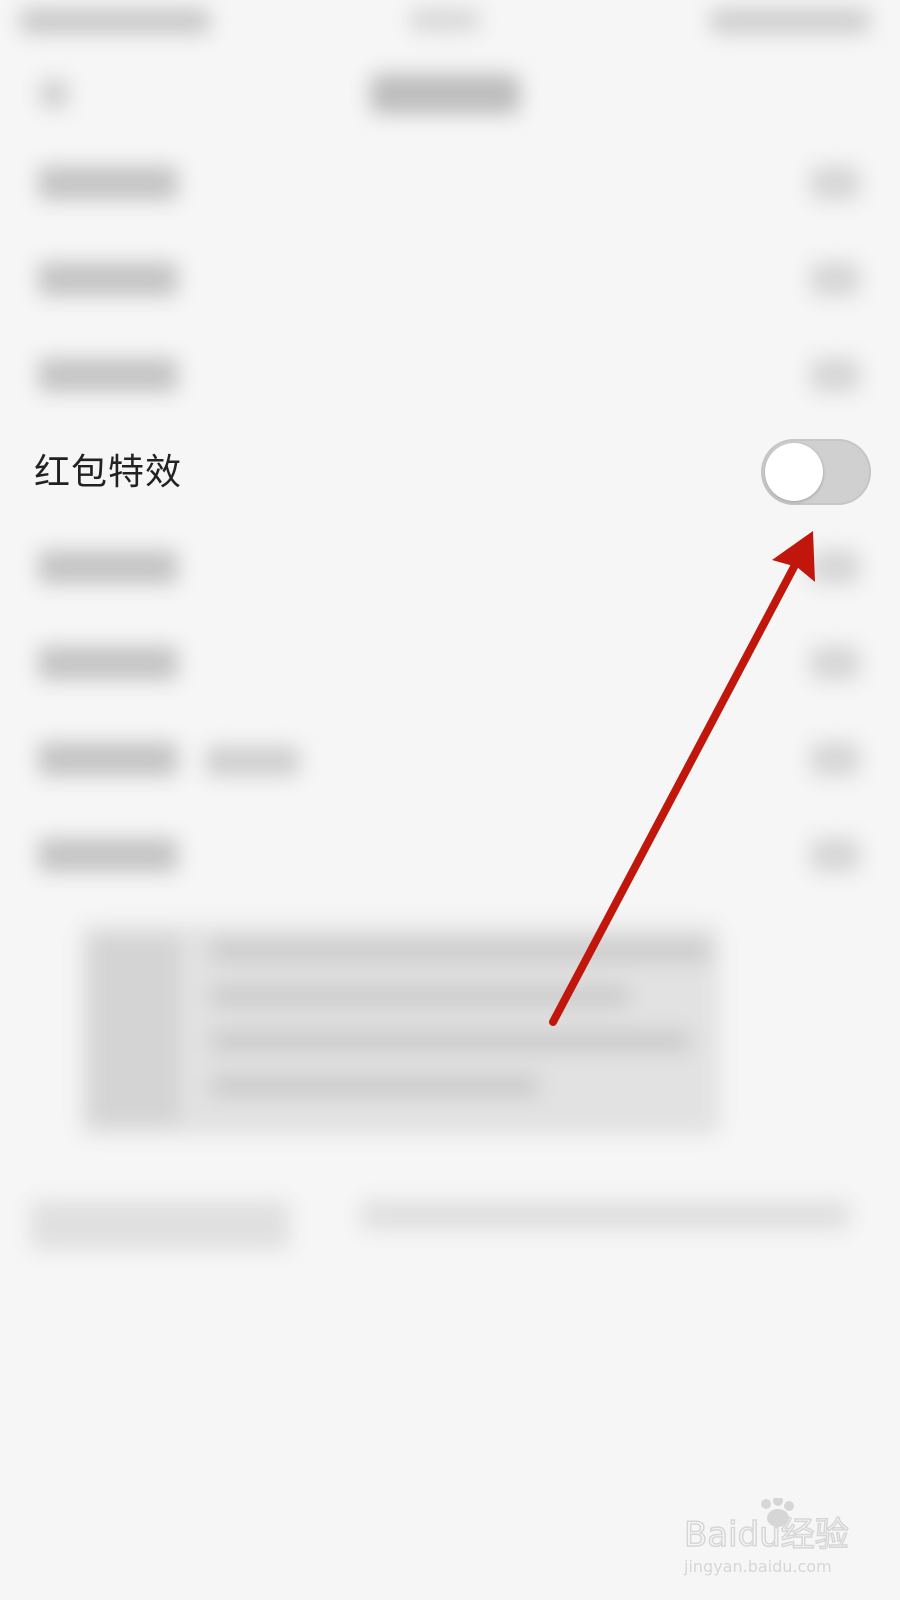 The image size is (900, 1600). Describe the element at coordinates (54, 94) in the screenshot. I see `back-arrow-icon` at that location.